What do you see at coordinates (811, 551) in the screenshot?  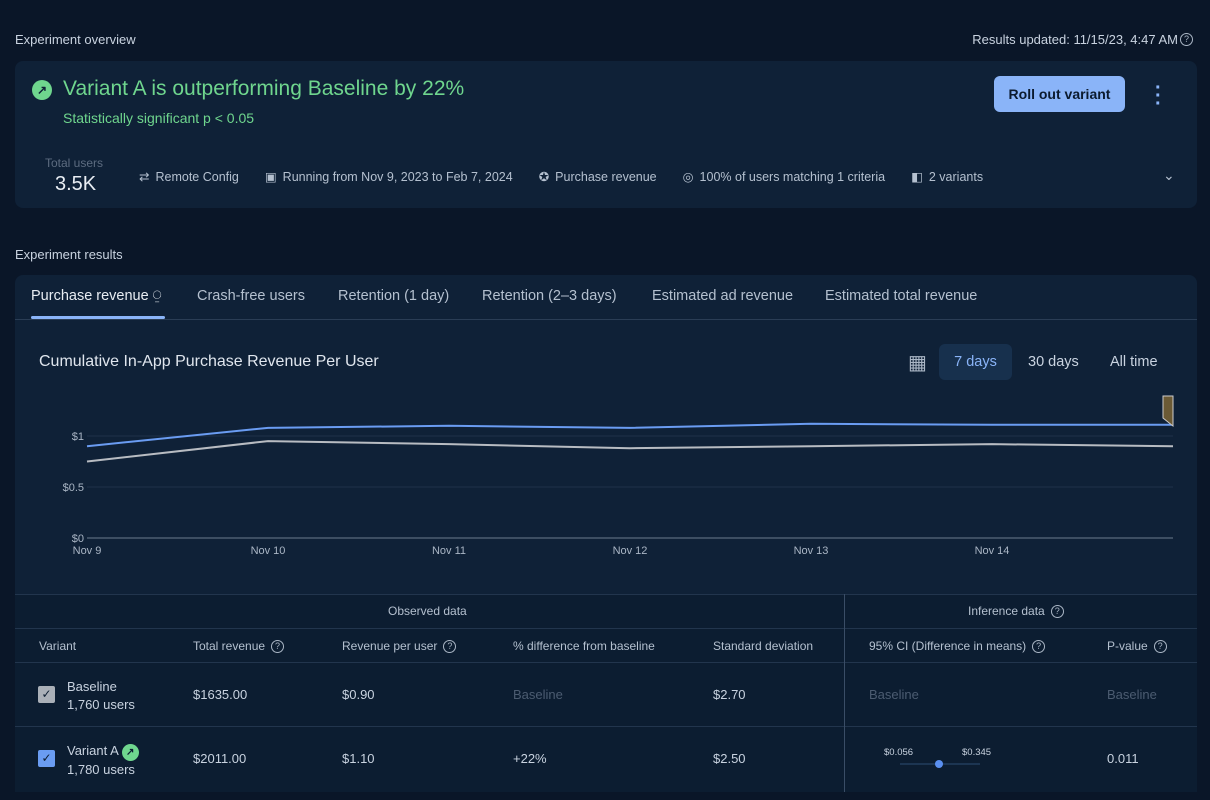 I see `x-tick-label: Nov 13` at bounding box center [811, 551].